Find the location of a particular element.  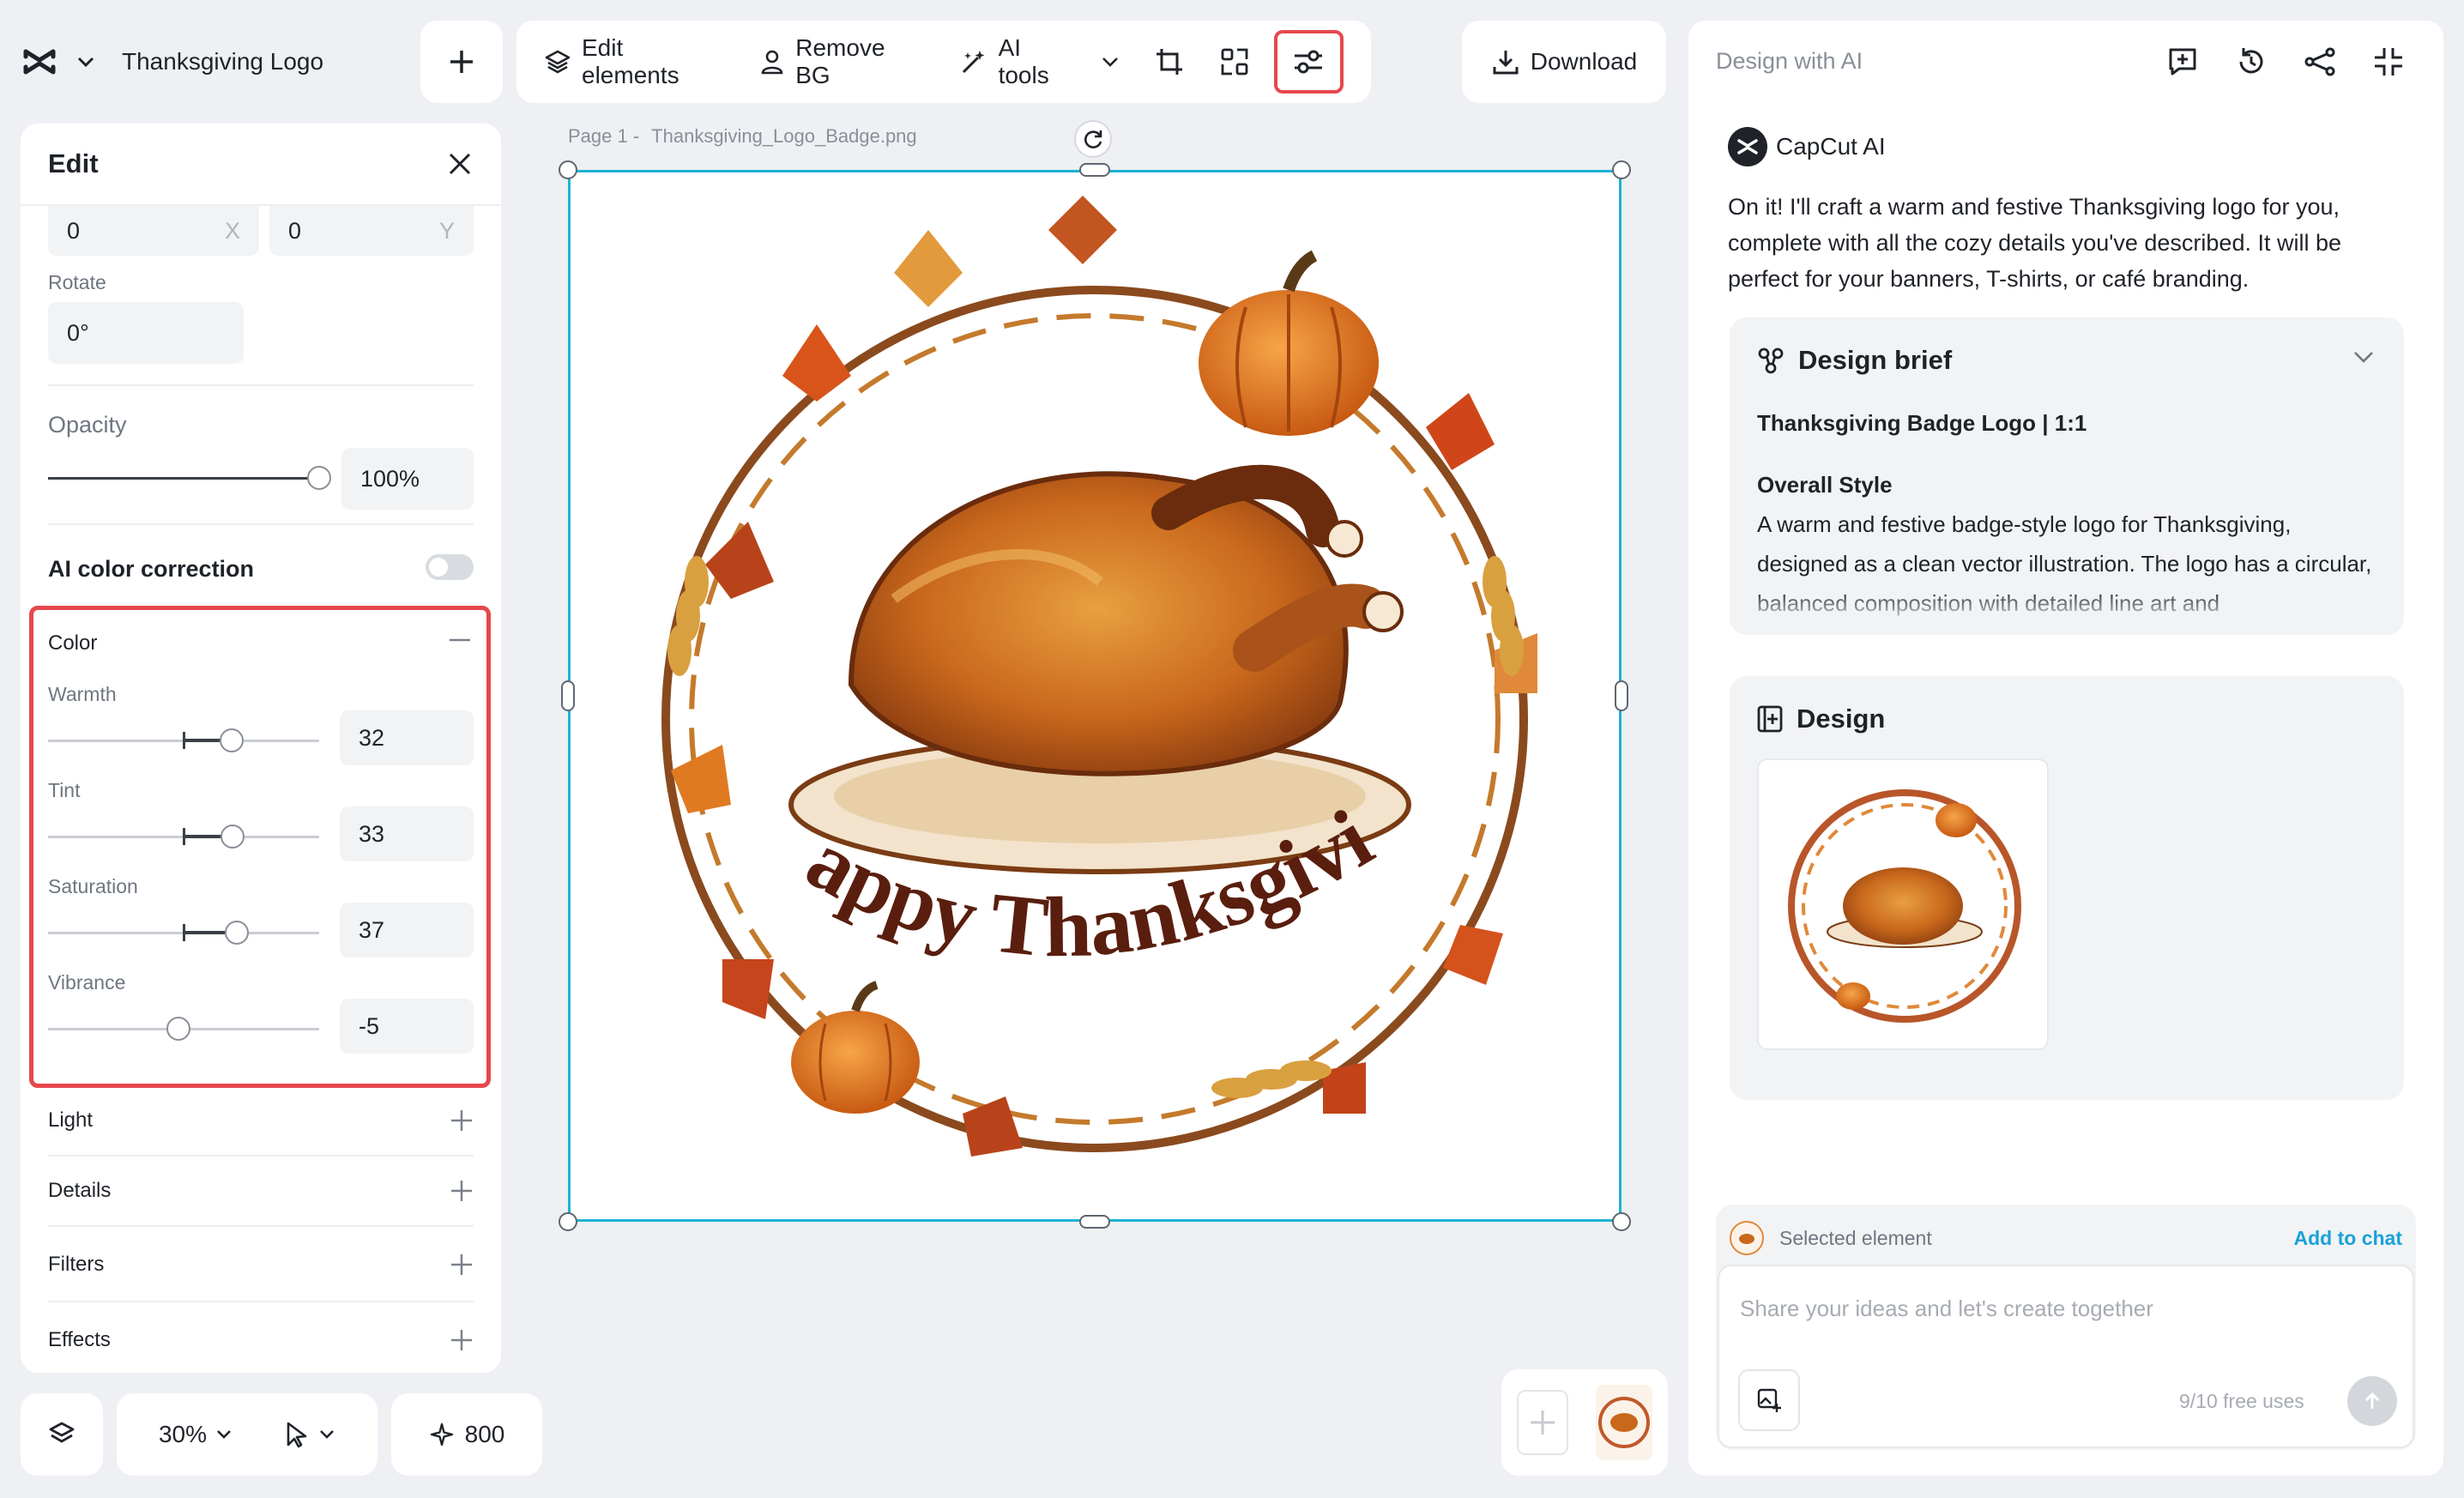

close-icon is located at coordinates (460, 164).